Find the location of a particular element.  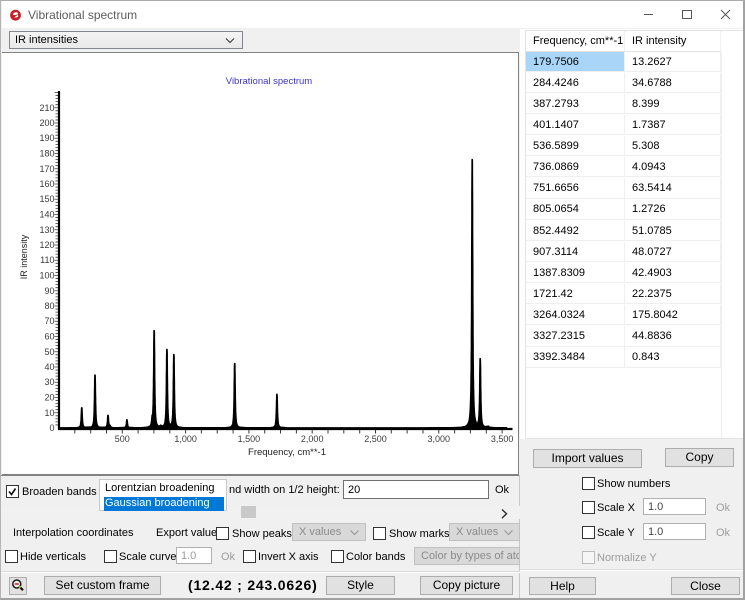

svg-text: 40 is located at coordinates (49, 367).